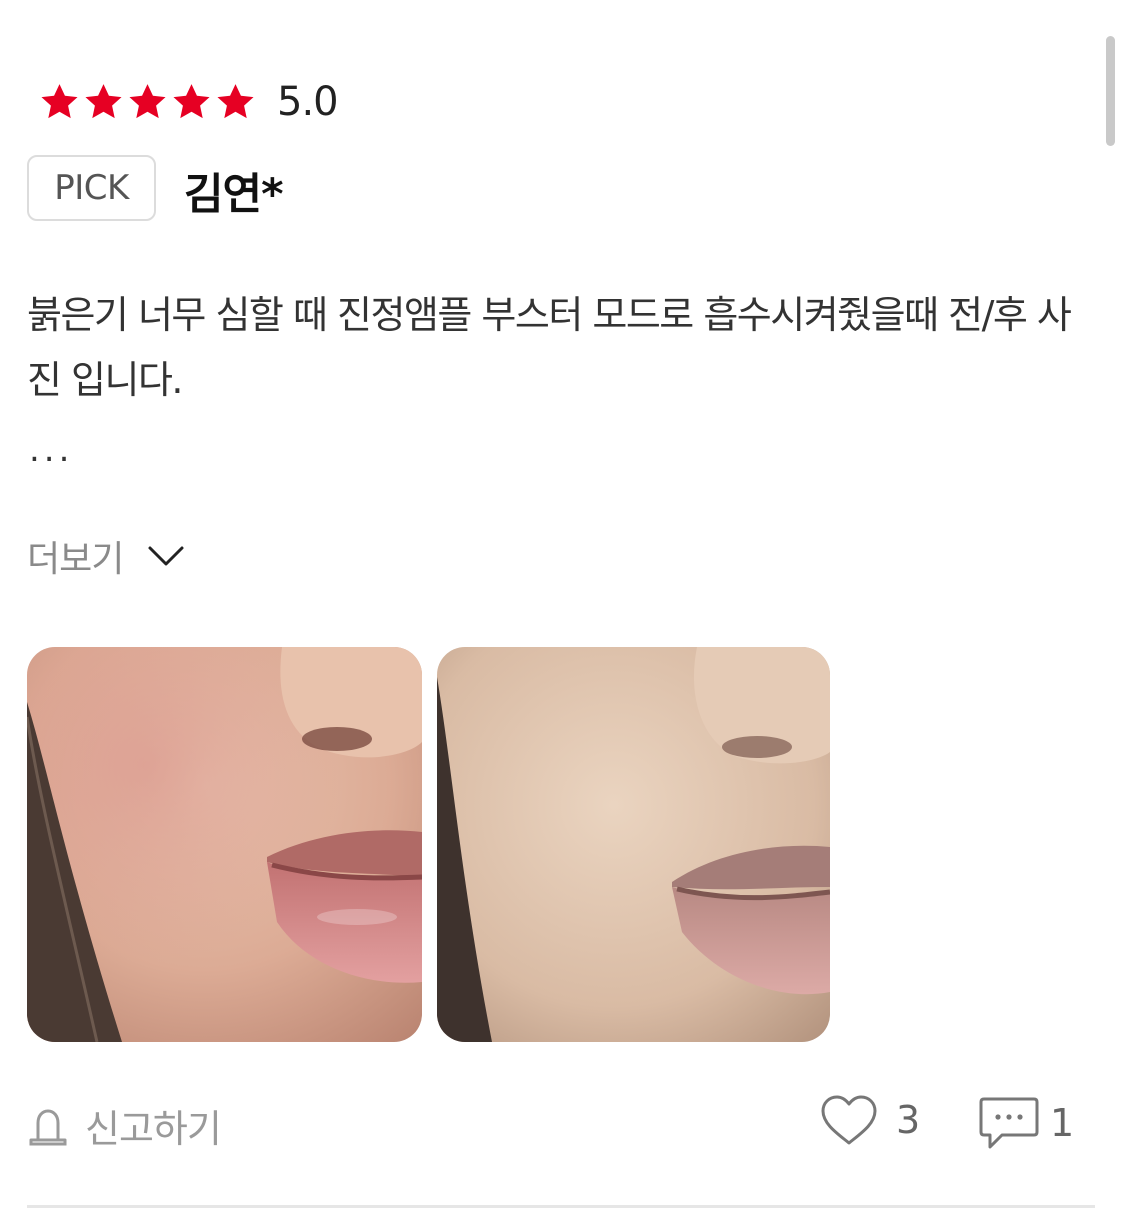  Describe the element at coordinates (1009, 1123) in the screenshot. I see `comment-icon` at that location.